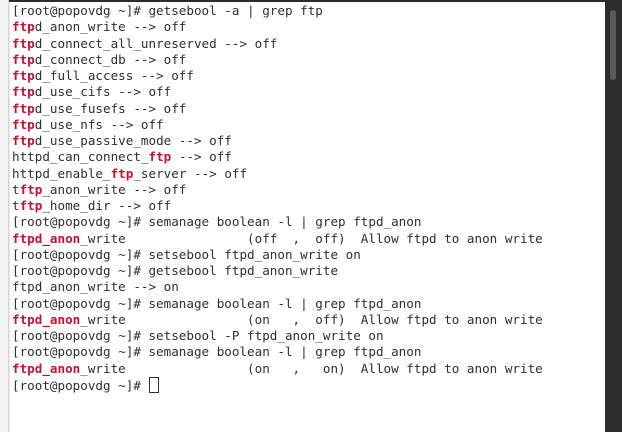 Image resolution: width=622 pixels, height=432 pixels. I want to click on terminal-line: ftpd_connect_db --> off, so click(277, 60).